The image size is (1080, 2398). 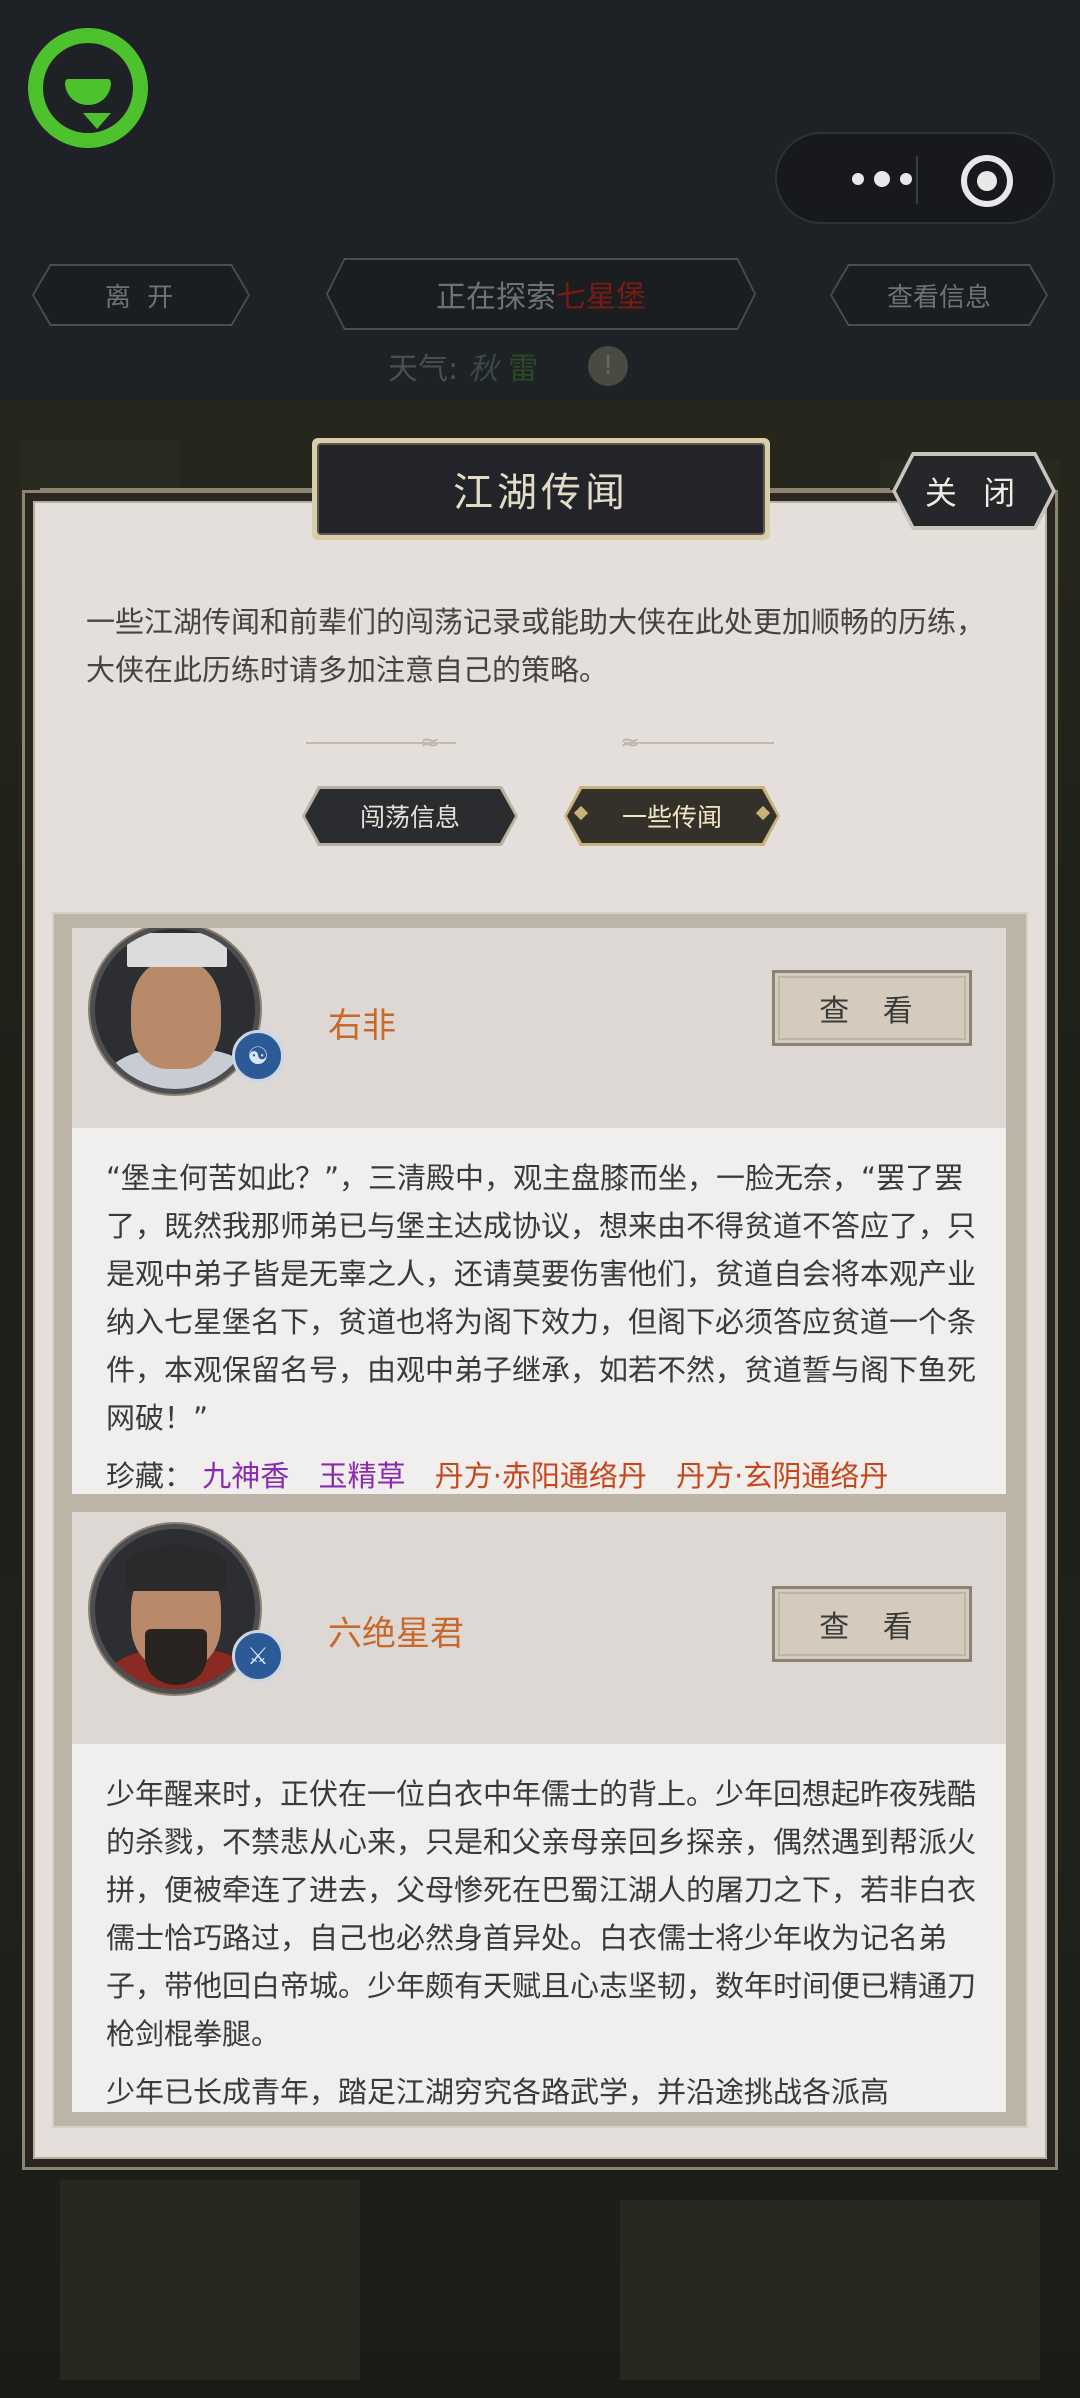 What do you see at coordinates (396, 1634) in the screenshot?
I see `character-name: 六绝星君` at bounding box center [396, 1634].